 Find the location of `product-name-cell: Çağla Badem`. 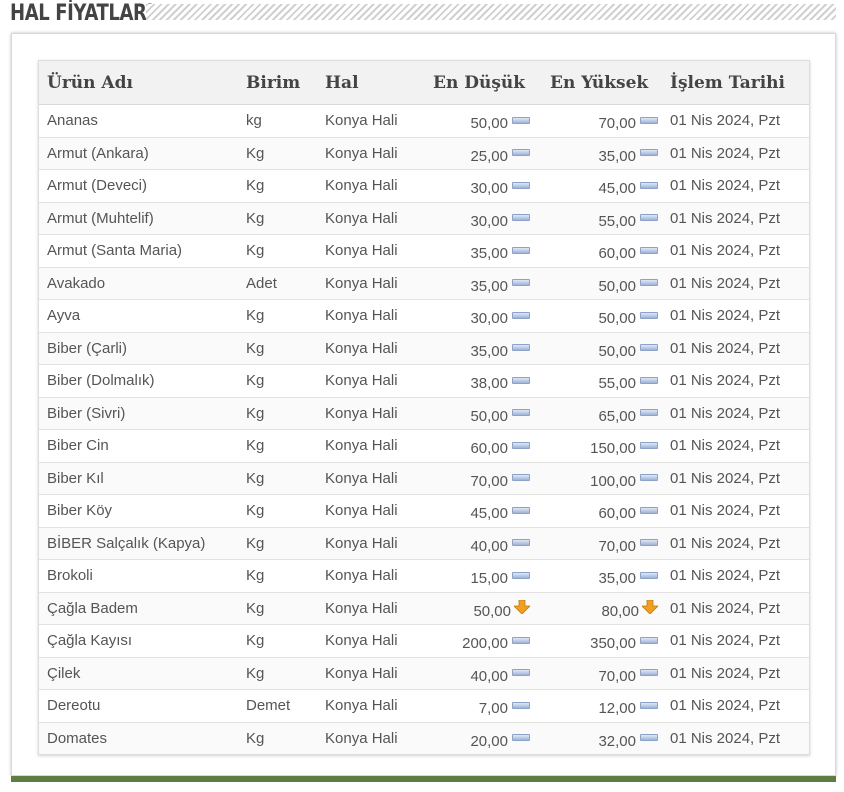

product-name-cell: Çağla Badem is located at coordinates (138, 608).